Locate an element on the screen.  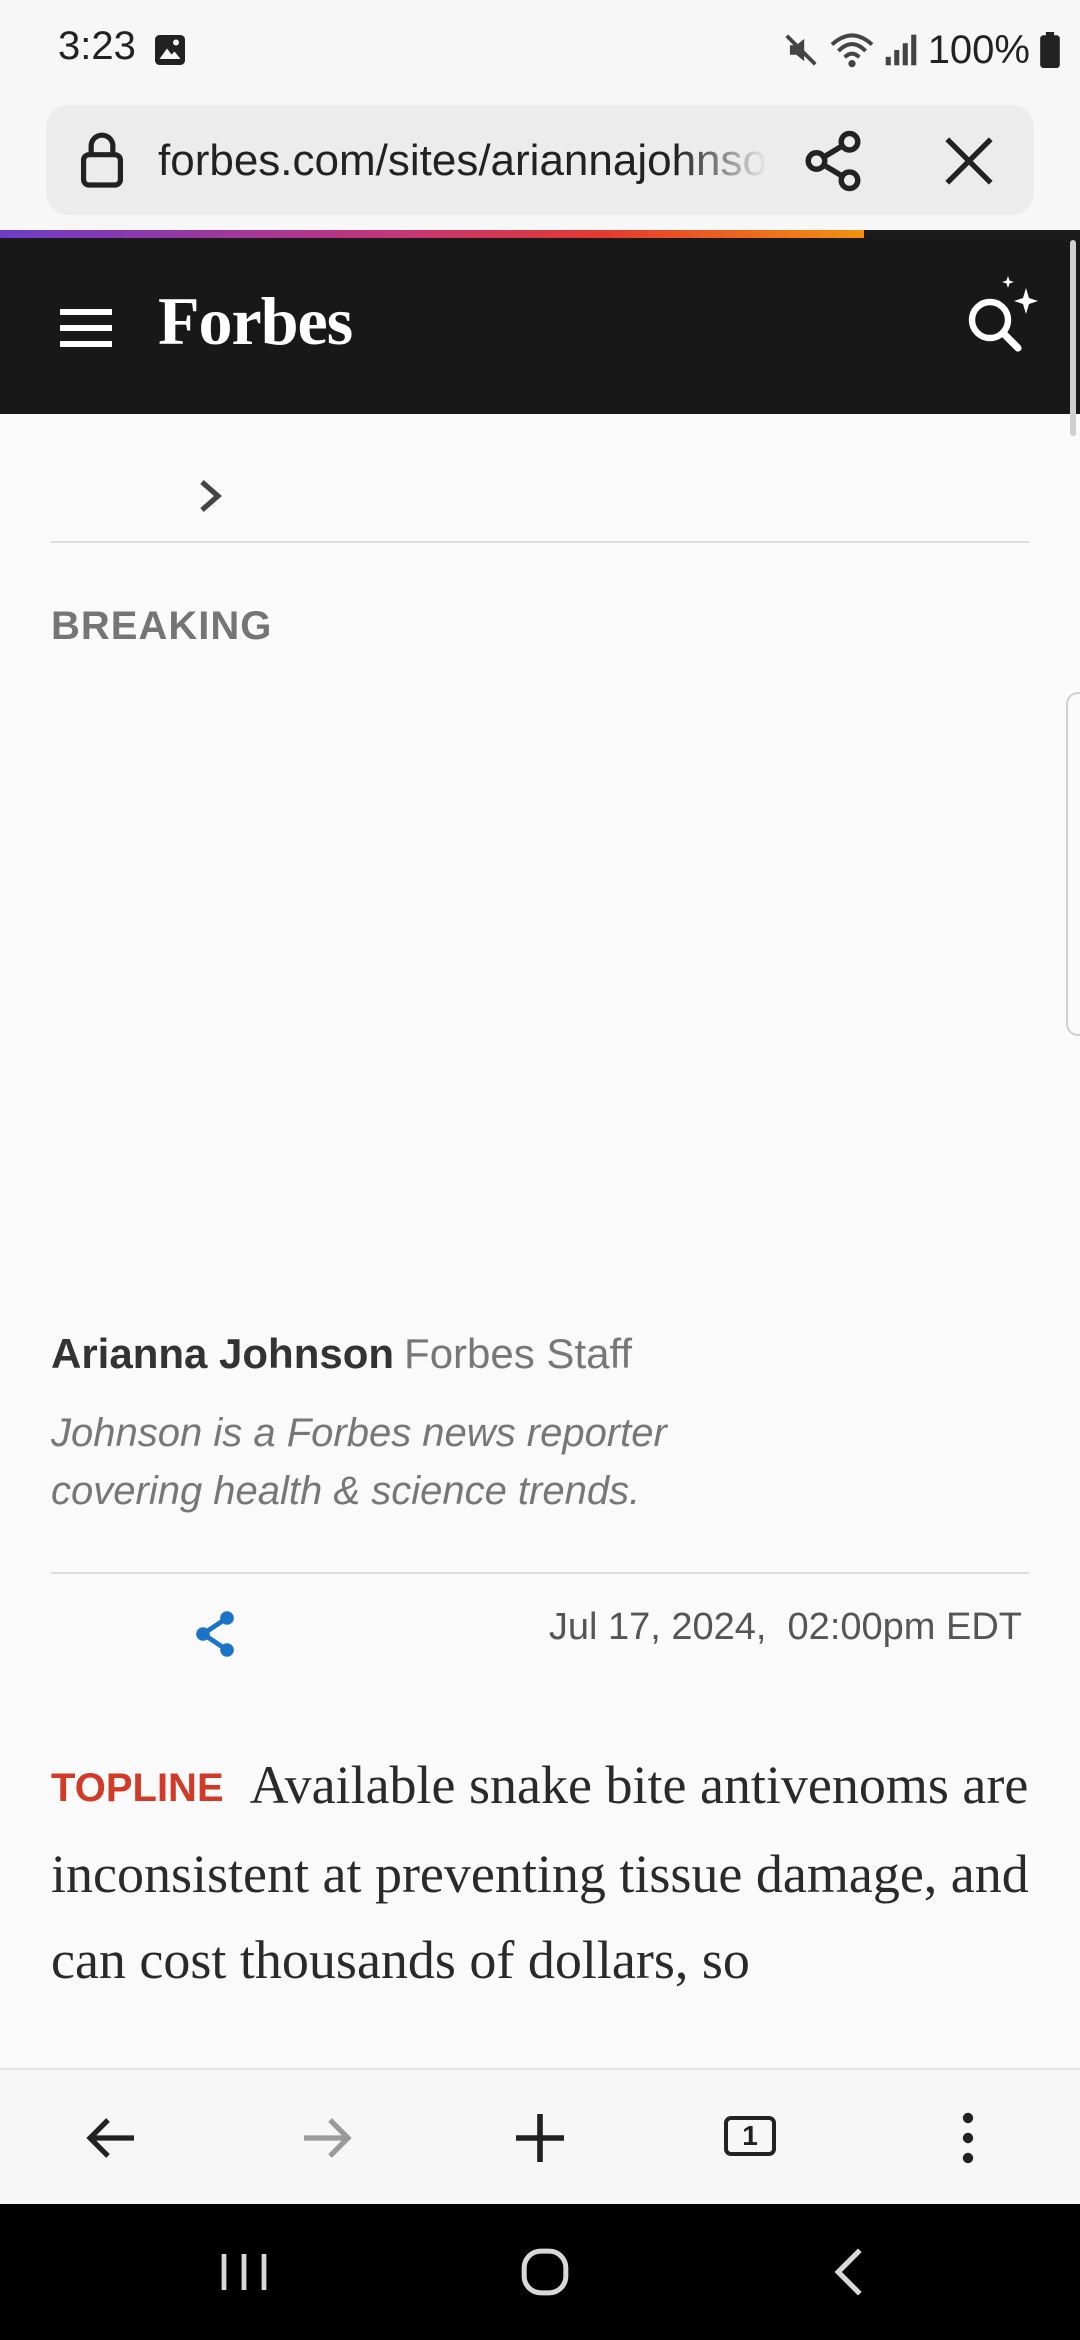
back-arrow-icon is located at coordinates (112, 2138).